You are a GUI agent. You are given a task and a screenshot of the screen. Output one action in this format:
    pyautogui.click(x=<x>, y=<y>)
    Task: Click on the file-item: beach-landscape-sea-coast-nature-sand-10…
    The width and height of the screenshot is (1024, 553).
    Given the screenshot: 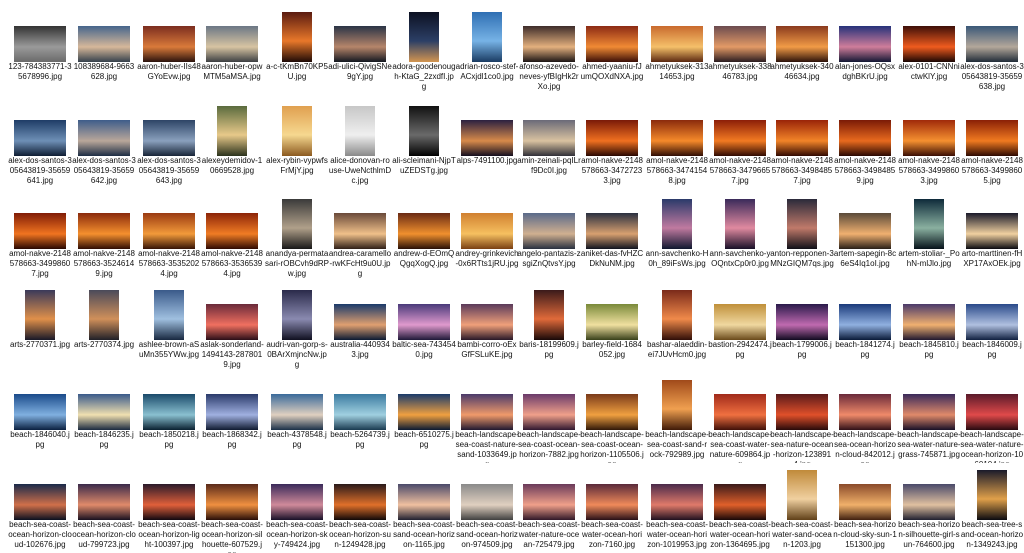 What is the action you would take?
    pyautogui.click(x=487, y=415)
    